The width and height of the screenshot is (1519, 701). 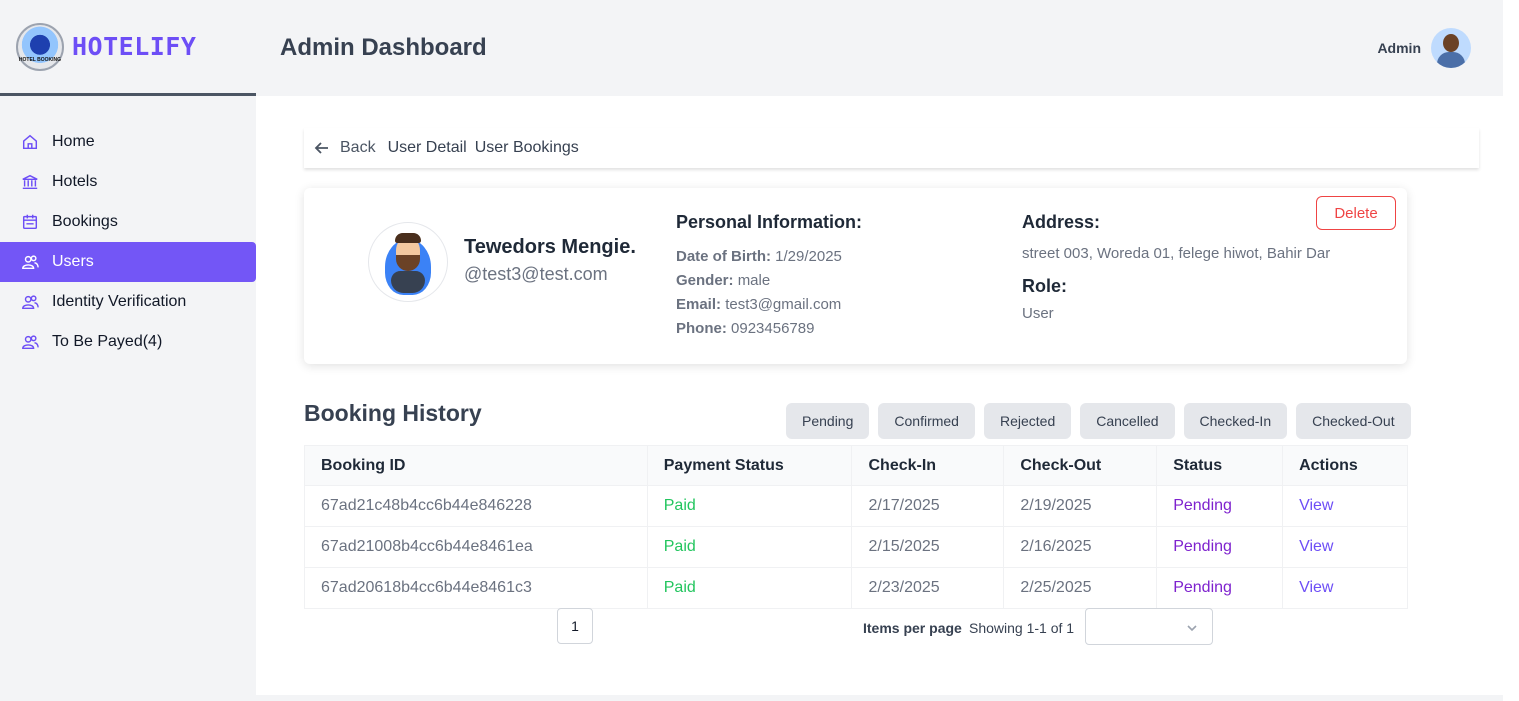 What do you see at coordinates (808, 256) in the screenshot?
I see `dob-value: 1/29/2025` at bounding box center [808, 256].